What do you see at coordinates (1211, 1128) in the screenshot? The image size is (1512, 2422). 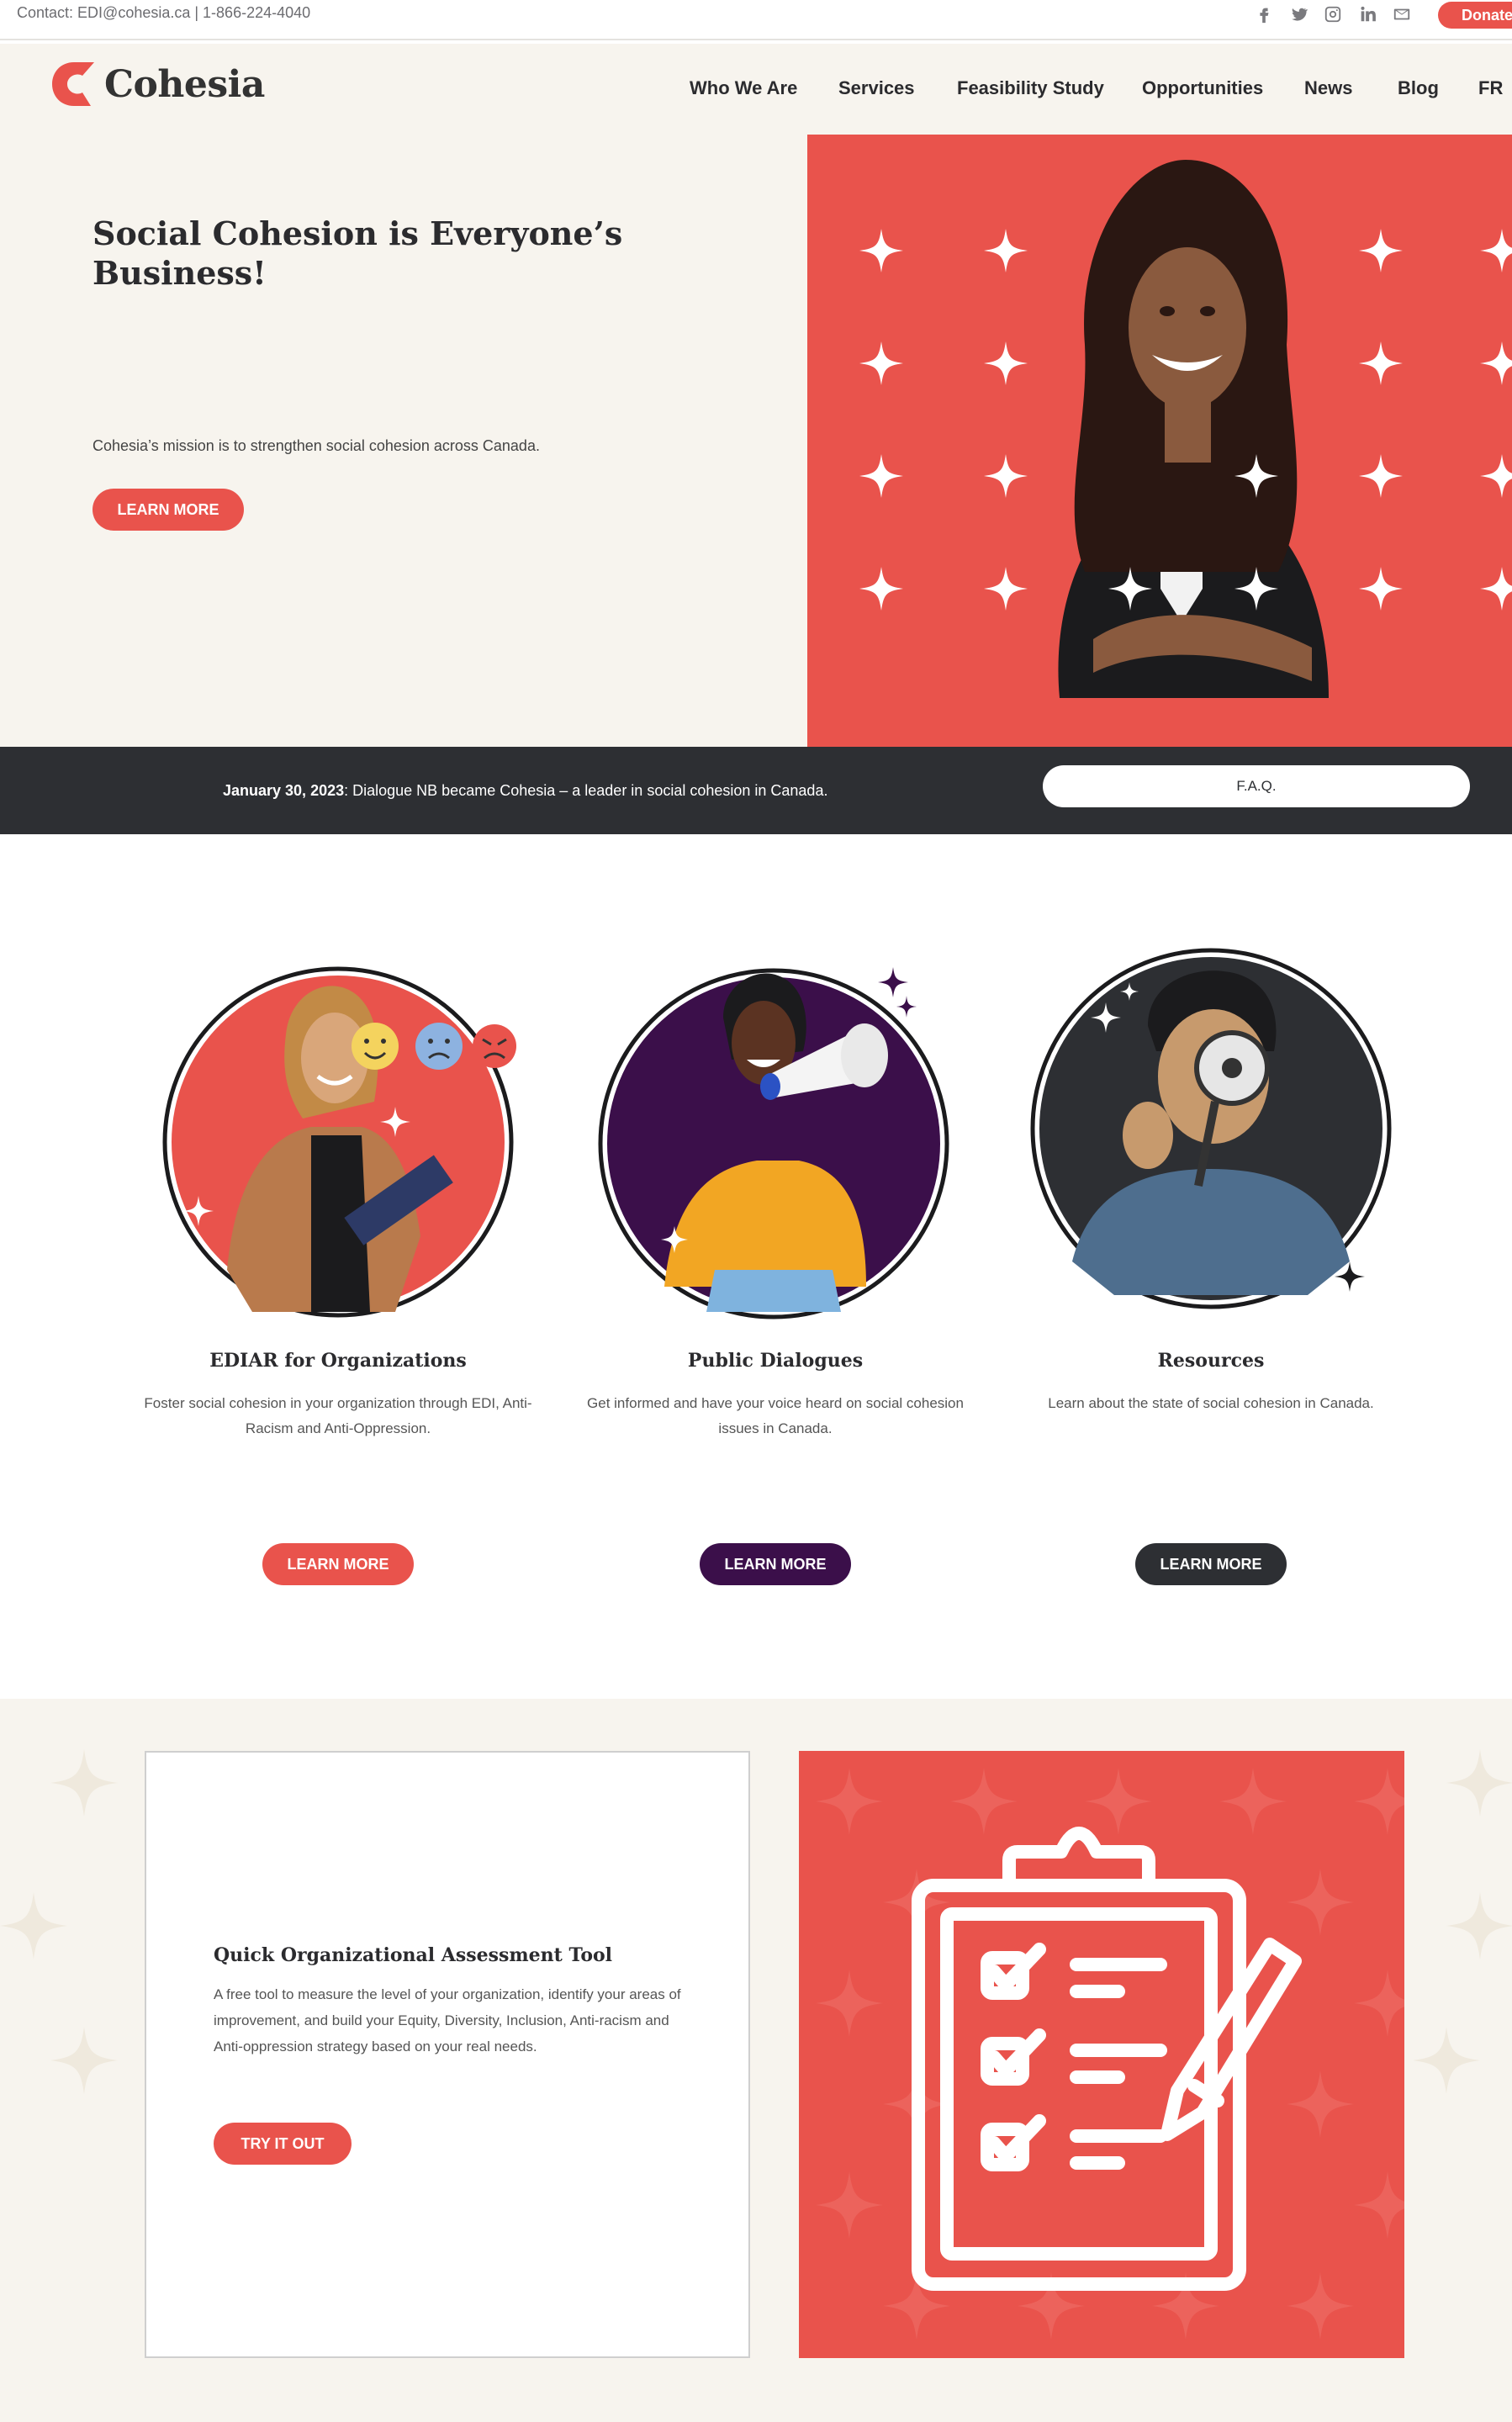 I see `resources-card-image` at bounding box center [1211, 1128].